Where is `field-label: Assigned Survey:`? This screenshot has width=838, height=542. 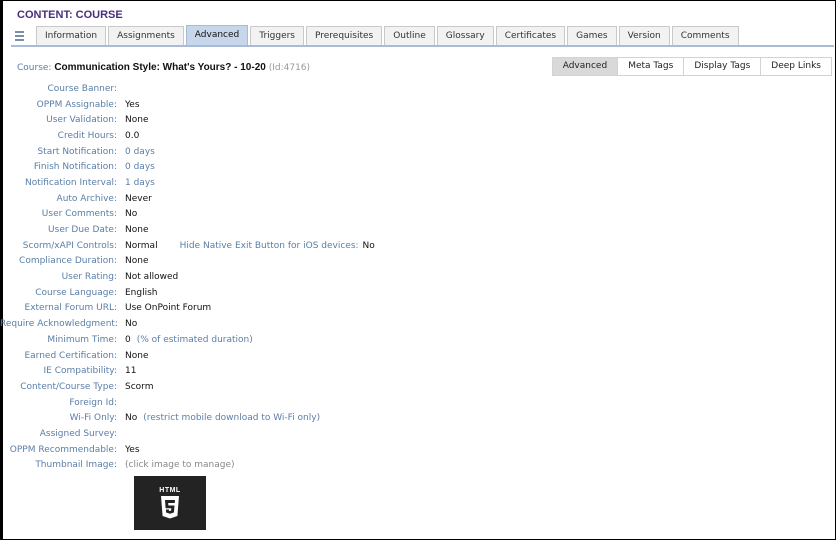
field-label: Assigned Survey: is located at coordinates (78, 433).